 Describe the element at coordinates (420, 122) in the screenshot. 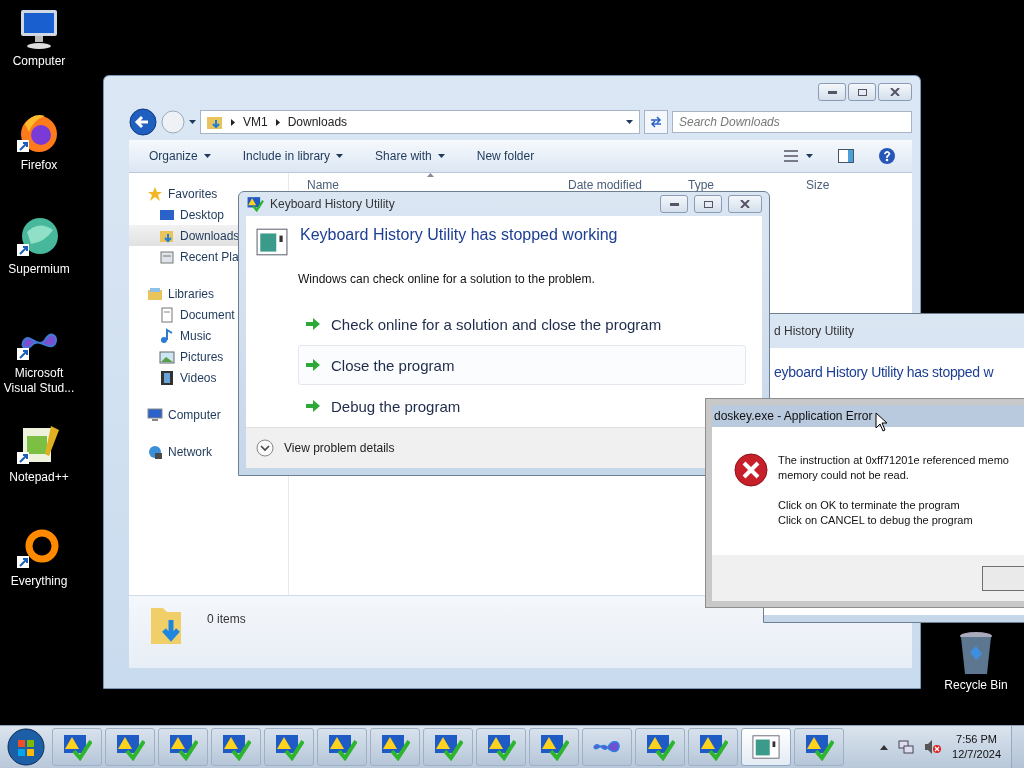

I see `address-bar: VM1 Downloads` at that location.